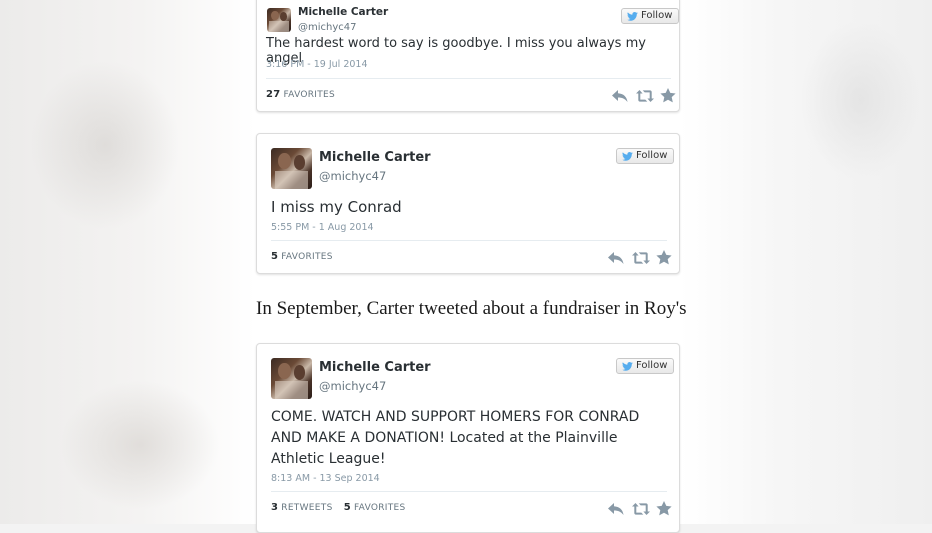  What do you see at coordinates (336, 207) in the screenshot?
I see `tweet-text: I miss my Conrad` at bounding box center [336, 207].